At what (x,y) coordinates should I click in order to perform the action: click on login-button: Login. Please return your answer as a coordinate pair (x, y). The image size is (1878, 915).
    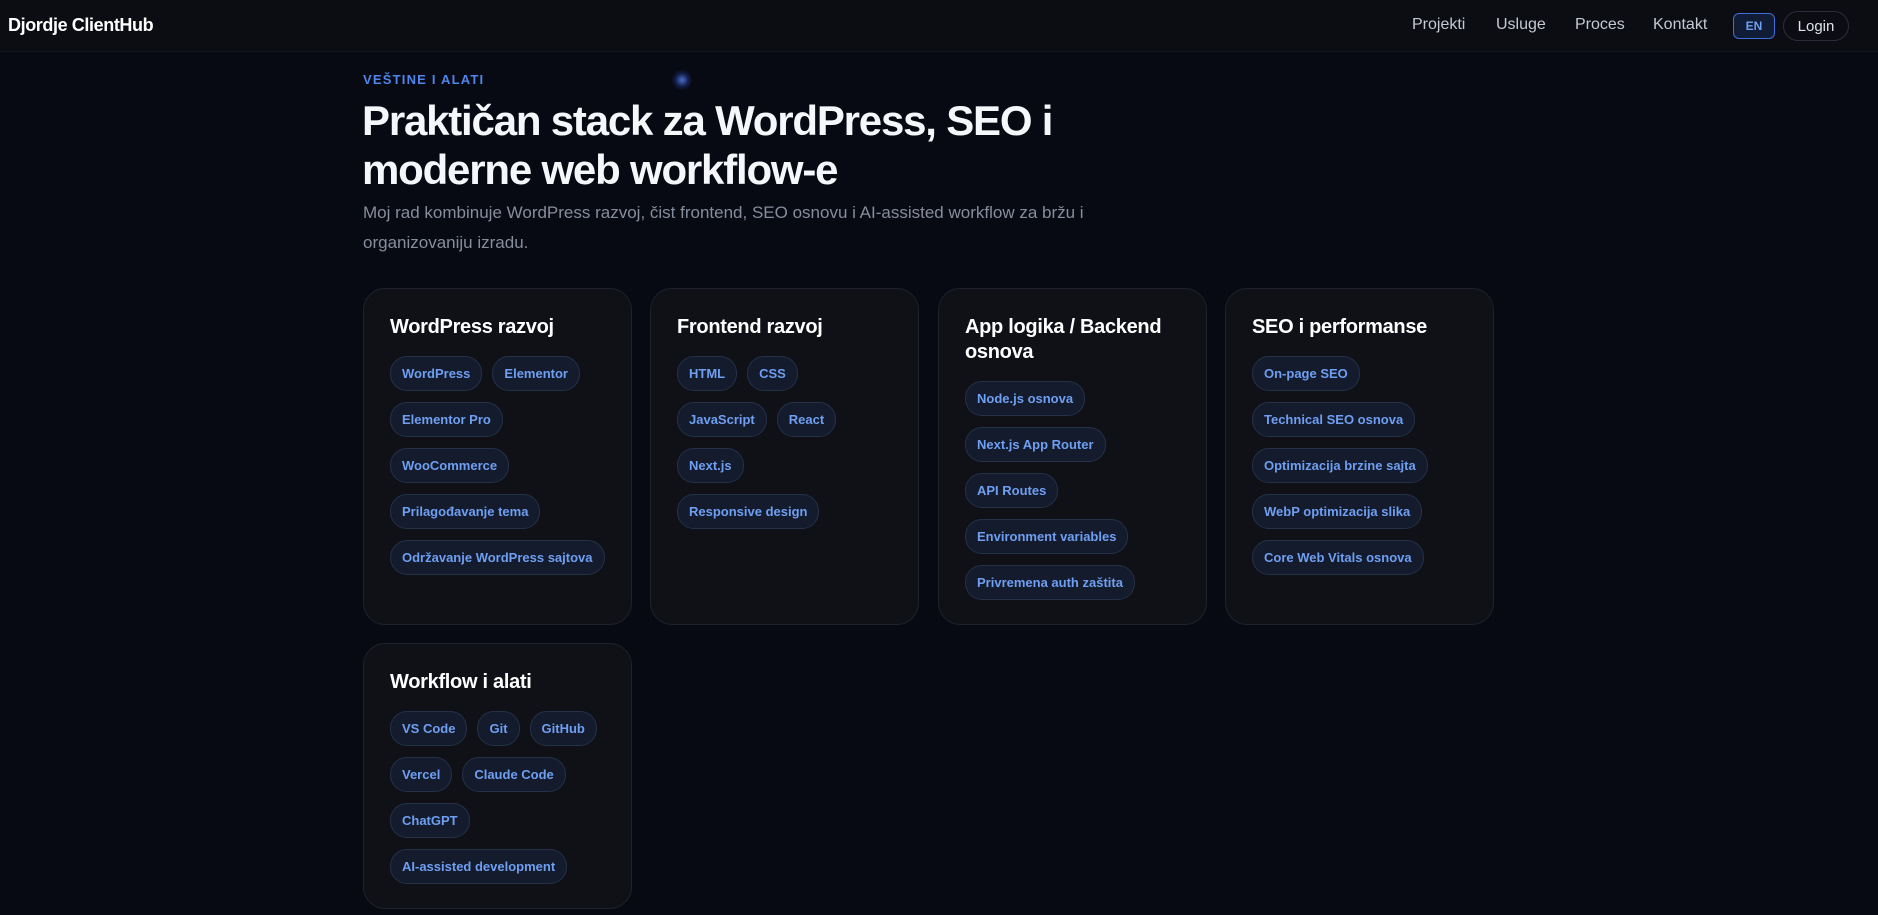
    Looking at the image, I should click on (1816, 26).